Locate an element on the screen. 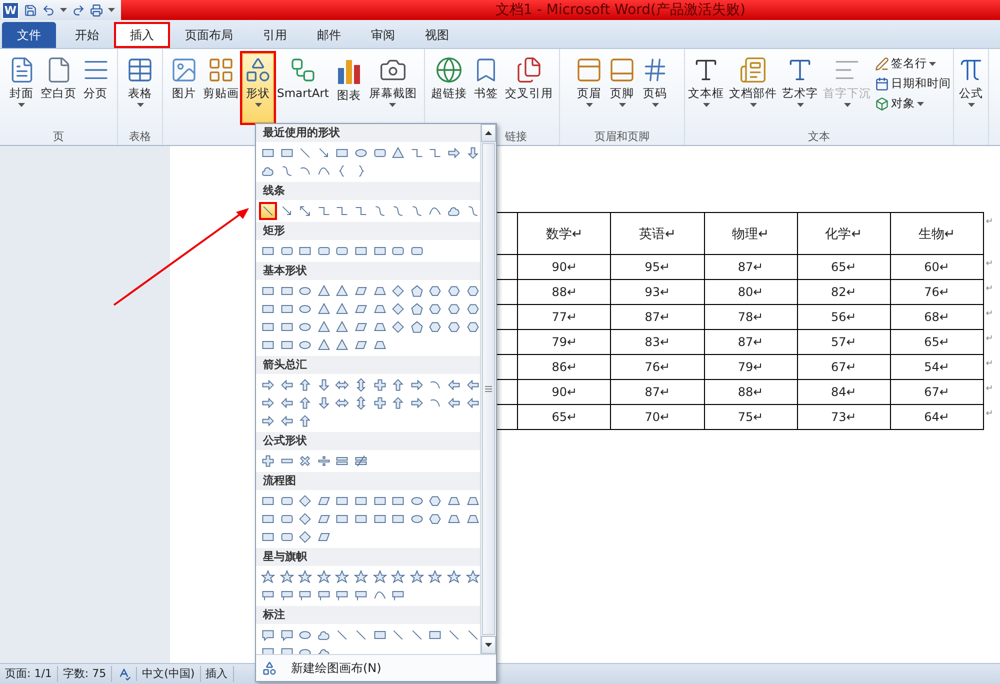 The width and height of the screenshot is (1000, 684). undo-menu-caret-icon is located at coordinates (63, 10).